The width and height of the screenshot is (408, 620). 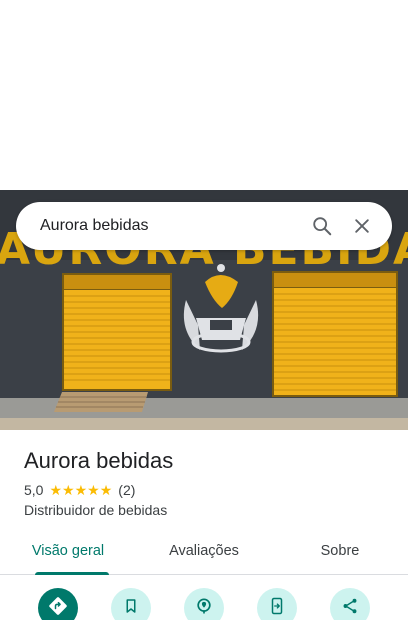 I want to click on send-to-phone-icon, so click(x=277, y=608).